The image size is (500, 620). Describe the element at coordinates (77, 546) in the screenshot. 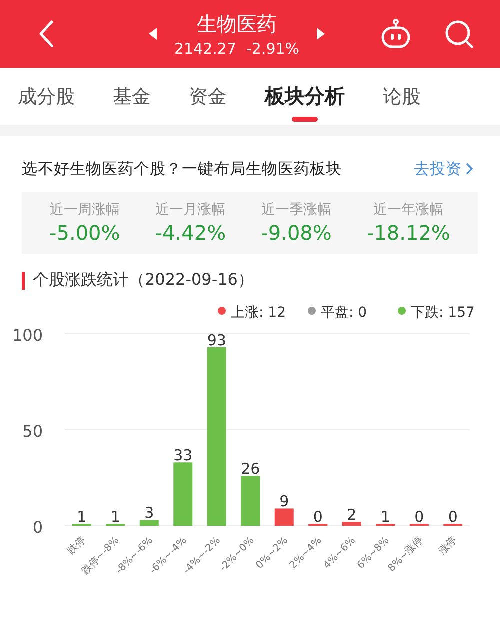

I see `x-axis-label: 跌停` at that location.